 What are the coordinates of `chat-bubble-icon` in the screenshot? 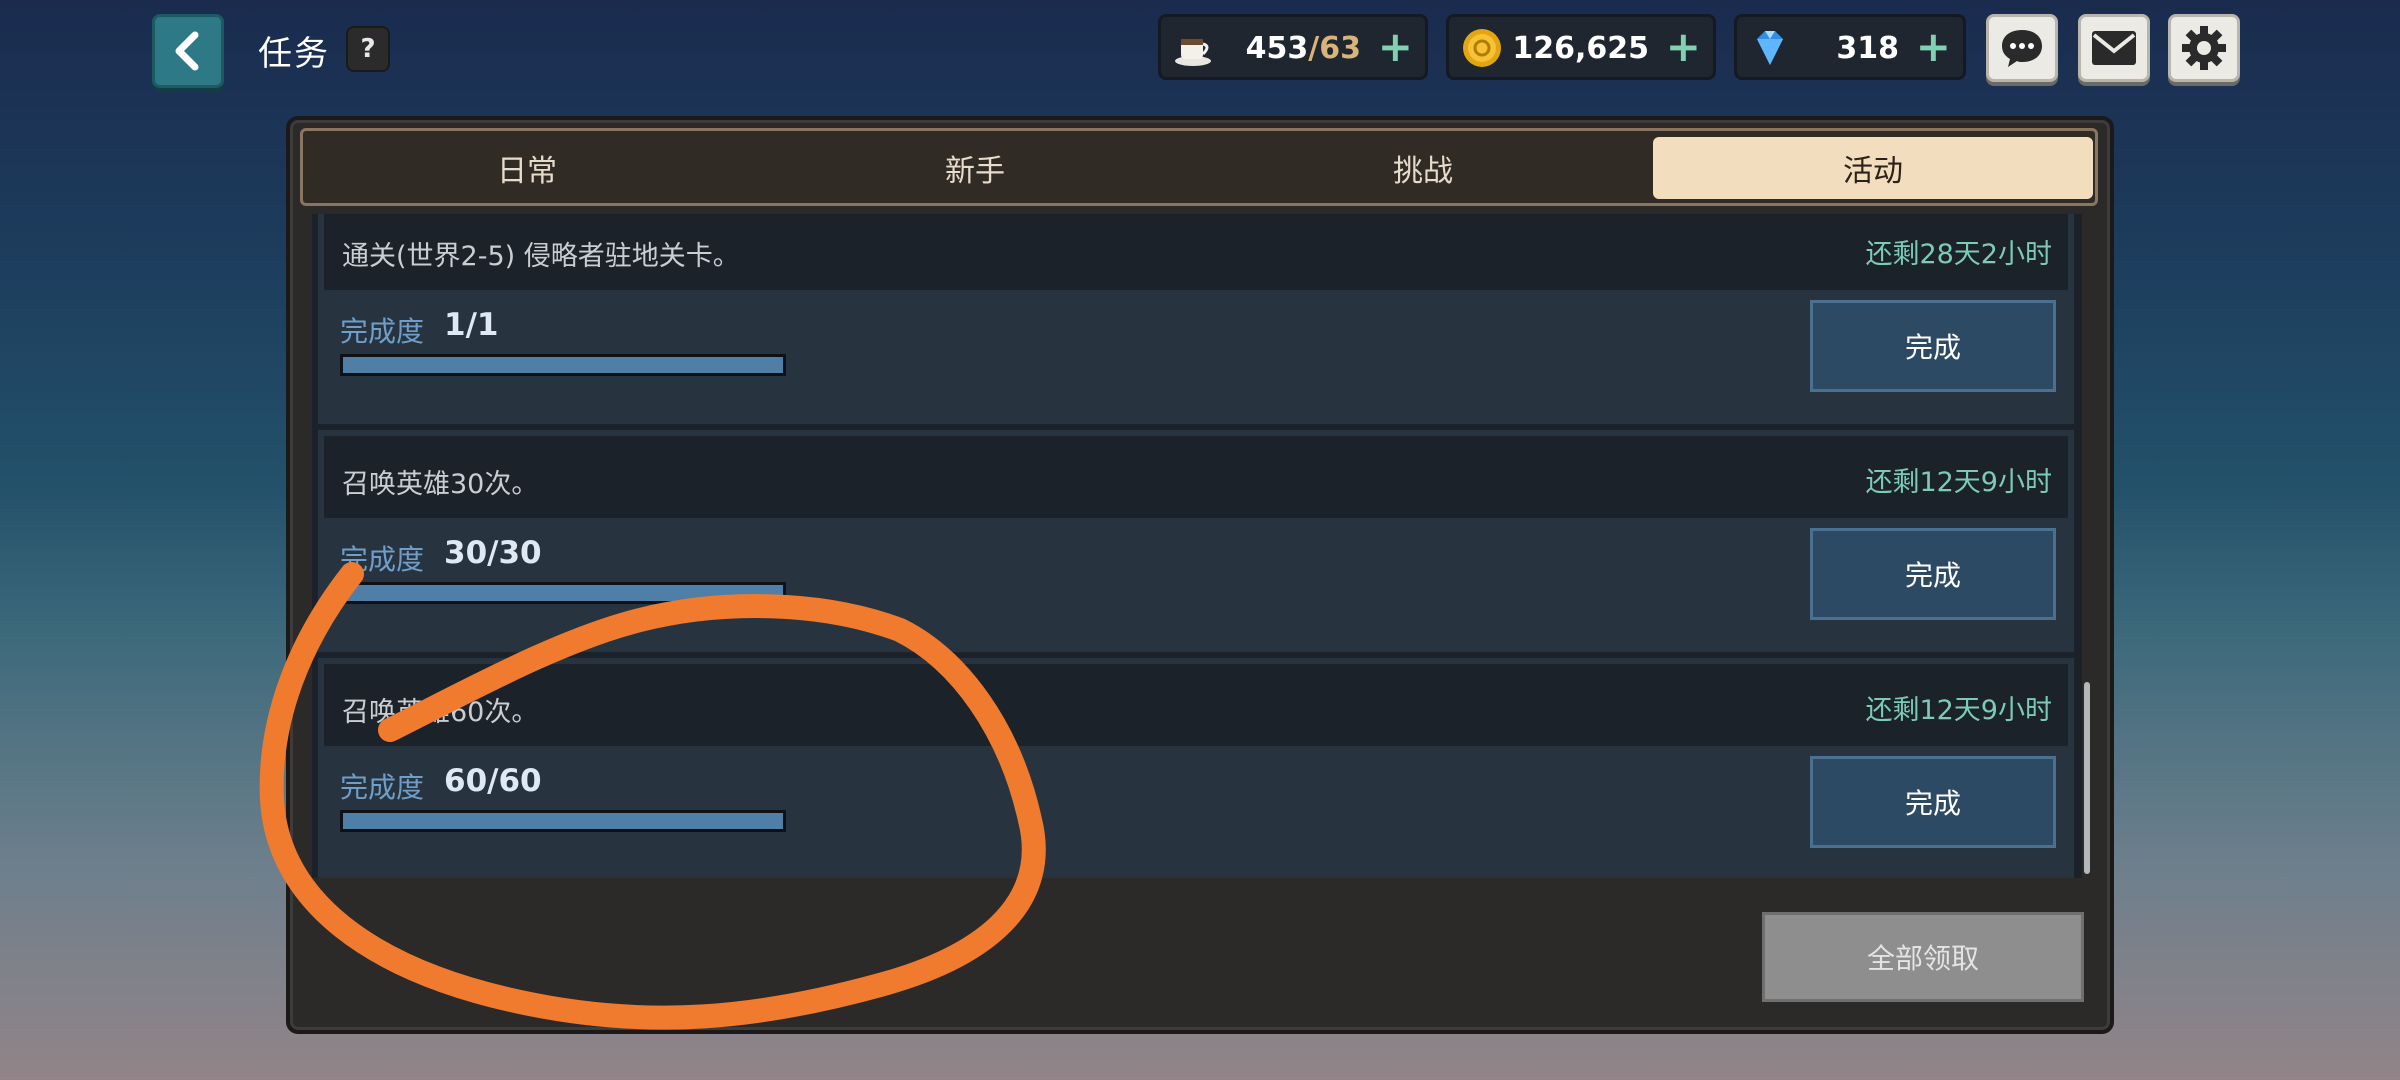 It's located at (2022, 48).